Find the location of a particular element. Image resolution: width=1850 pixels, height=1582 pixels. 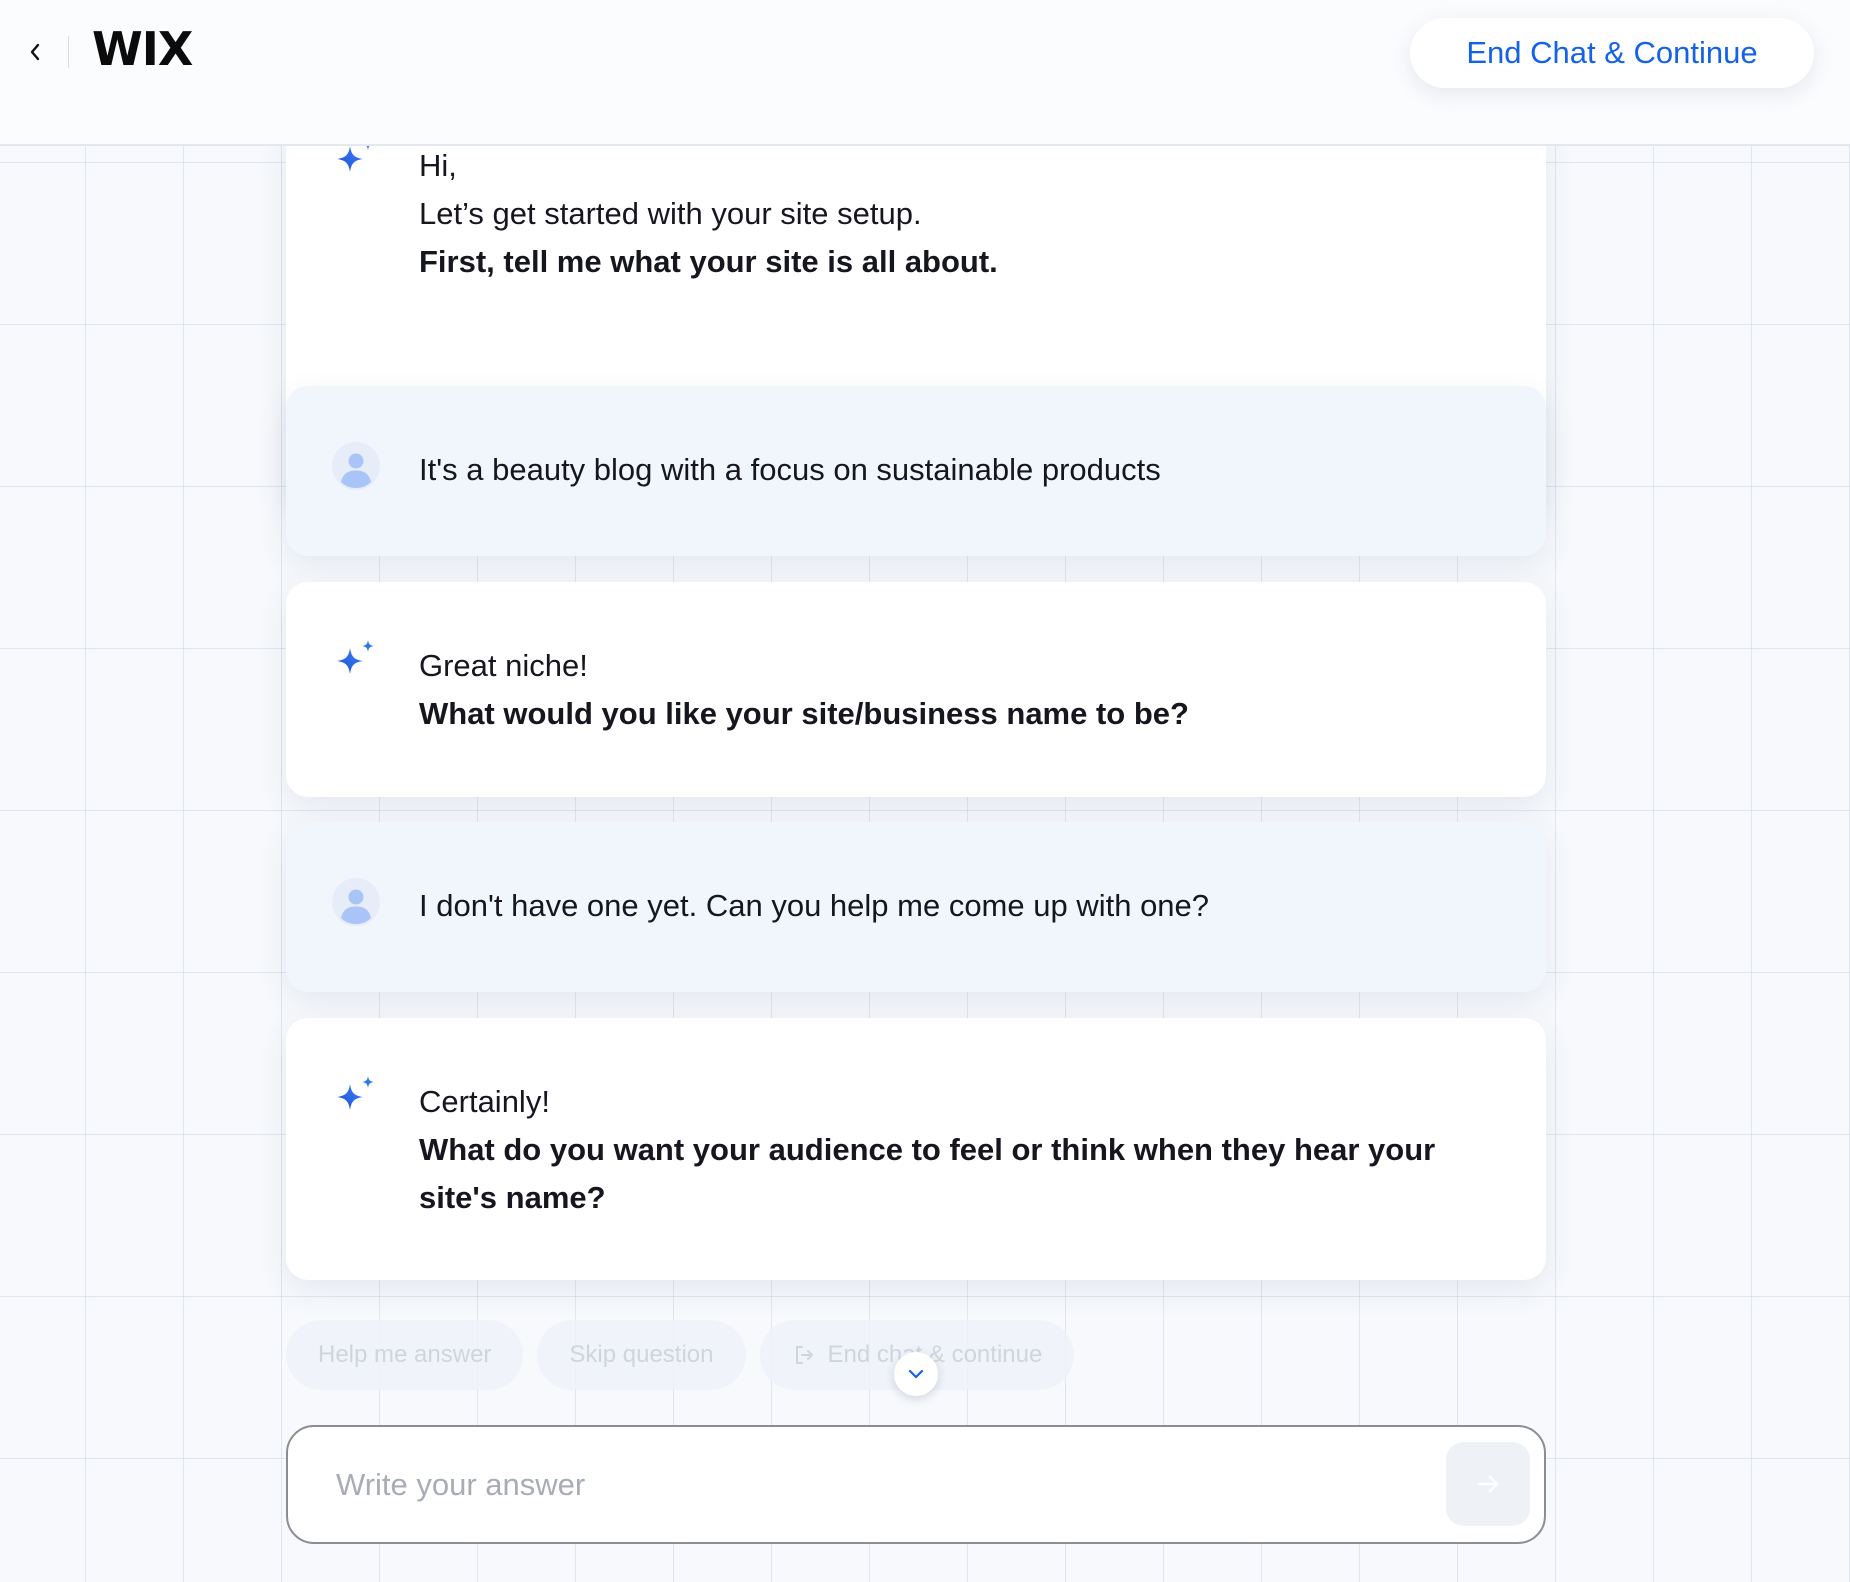

message-line: Great niche! is located at coordinates (503, 665).